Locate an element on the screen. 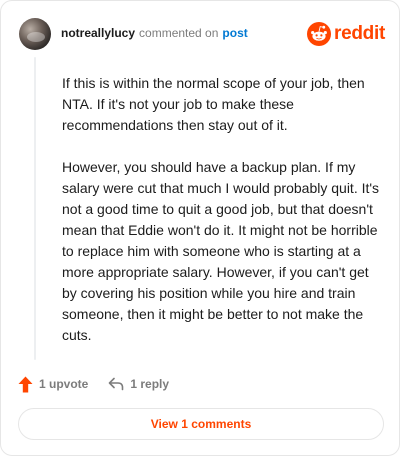  comment-actions: 1 upvote 1 reply is located at coordinates (93, 384).